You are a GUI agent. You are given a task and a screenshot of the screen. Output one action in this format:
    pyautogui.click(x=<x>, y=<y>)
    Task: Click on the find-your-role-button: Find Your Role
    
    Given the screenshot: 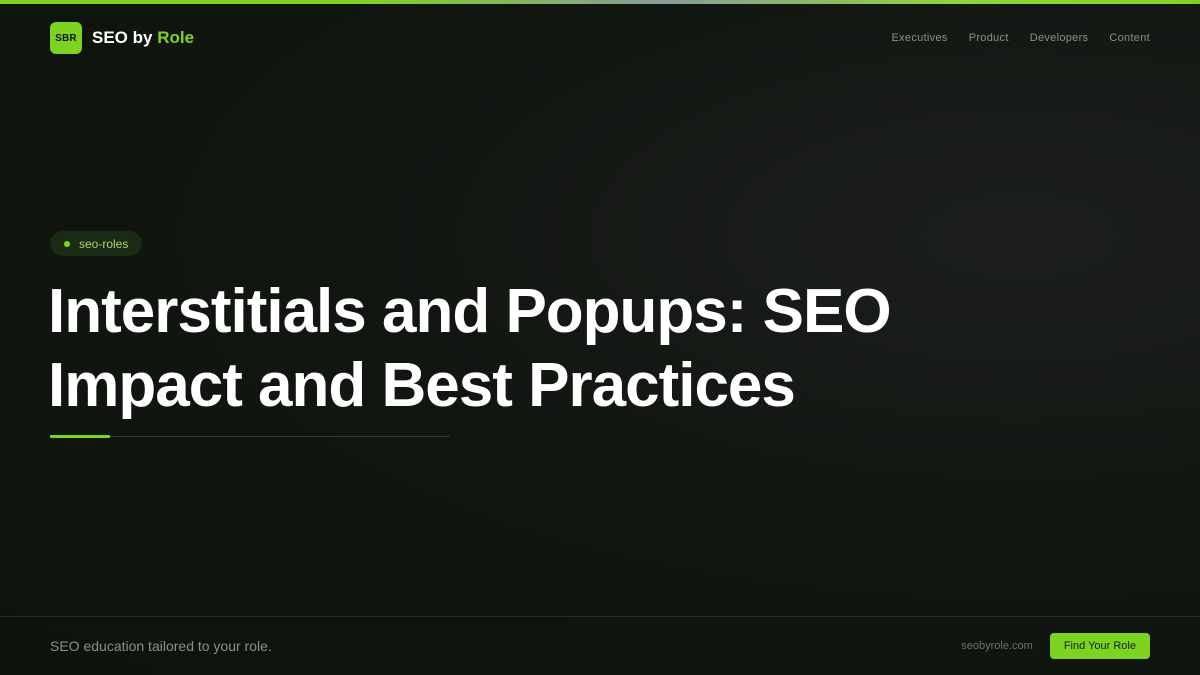 What is the action you would take?
    pyautogui.click(x=1099, y=646)
    